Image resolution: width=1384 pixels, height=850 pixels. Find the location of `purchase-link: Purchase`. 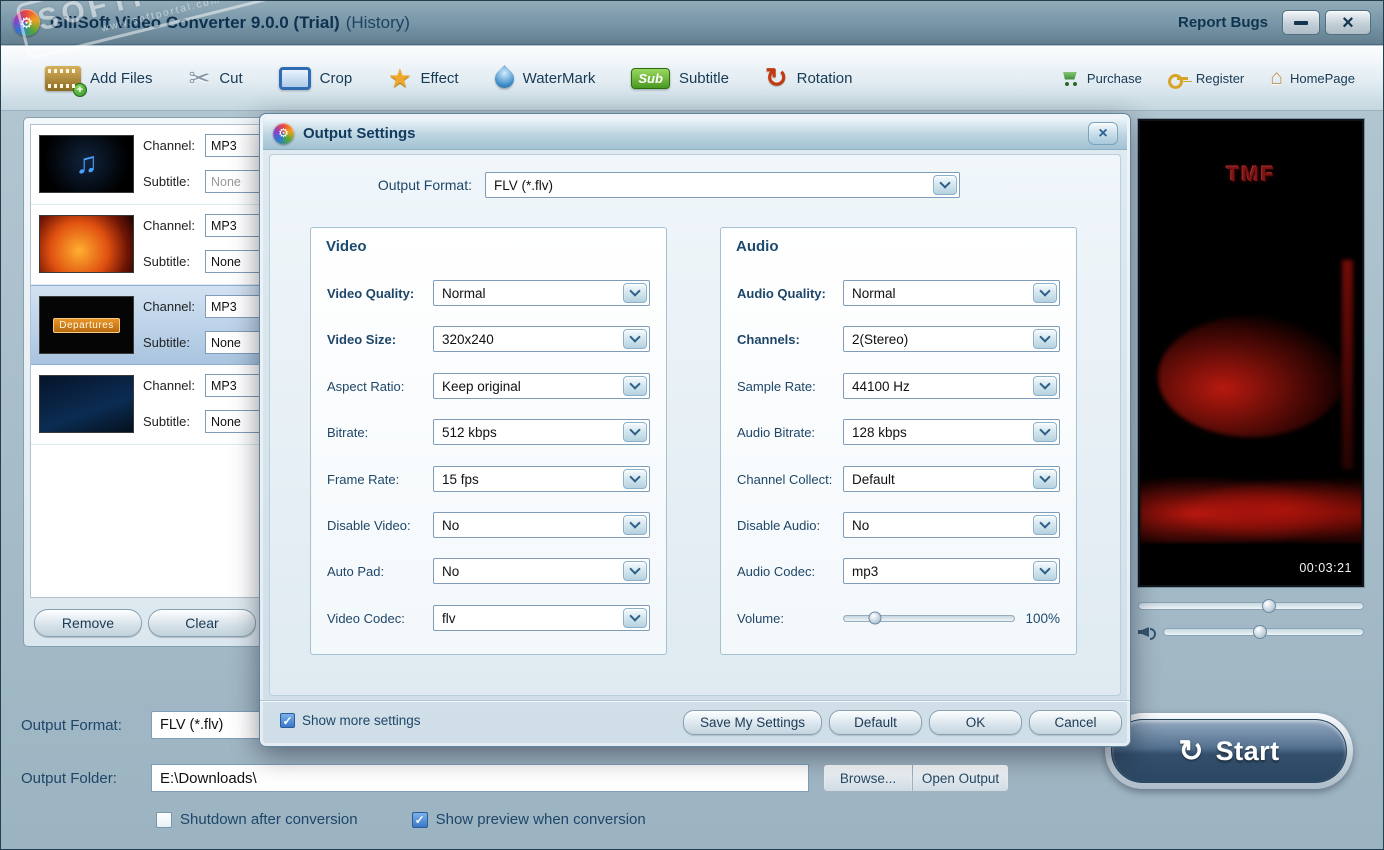

purchase-link: Purchase is located at coordinates (1101, 78).